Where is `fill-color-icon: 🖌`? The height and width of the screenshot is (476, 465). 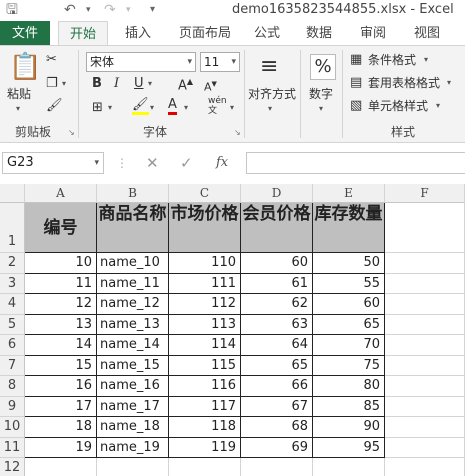
fill-color-icon: 🖌 is located at coordinates (140, 106).